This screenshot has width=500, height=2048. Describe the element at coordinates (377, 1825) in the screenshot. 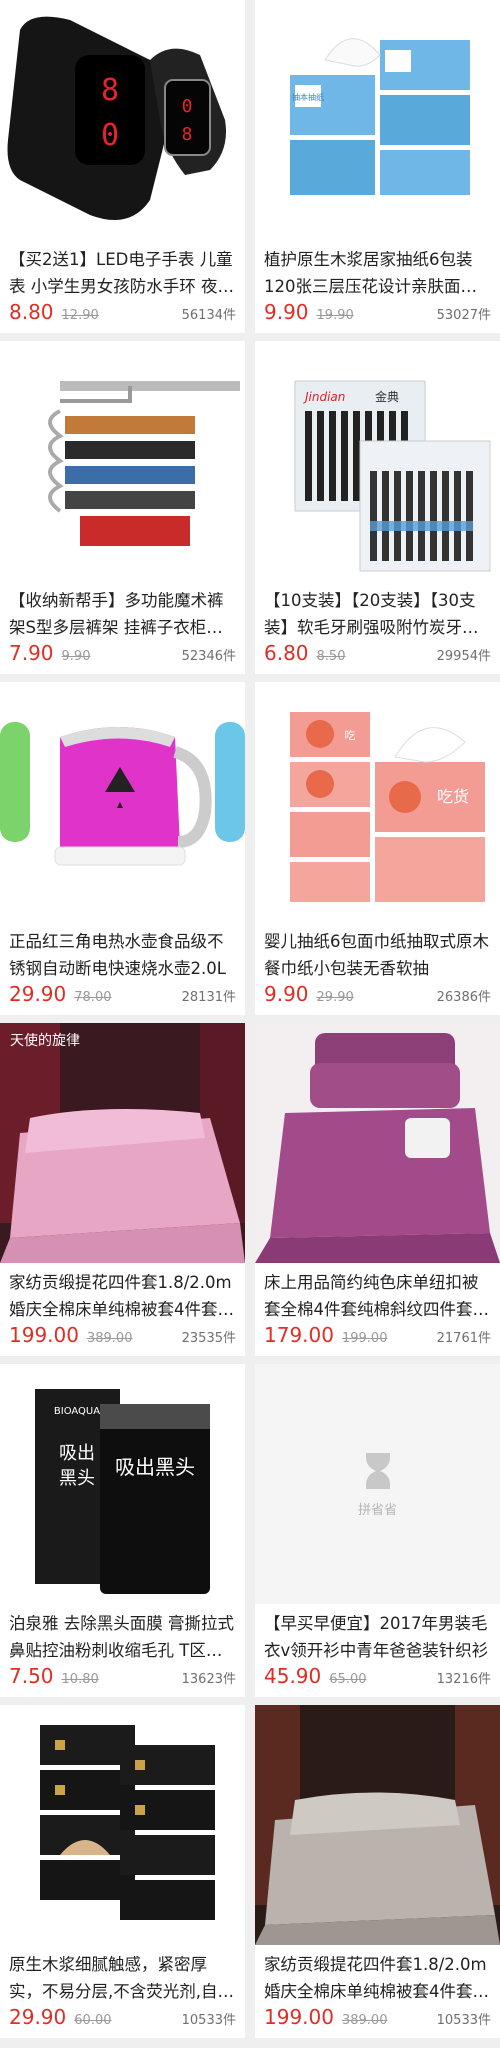

I see `silver-bedding-image` at that location.